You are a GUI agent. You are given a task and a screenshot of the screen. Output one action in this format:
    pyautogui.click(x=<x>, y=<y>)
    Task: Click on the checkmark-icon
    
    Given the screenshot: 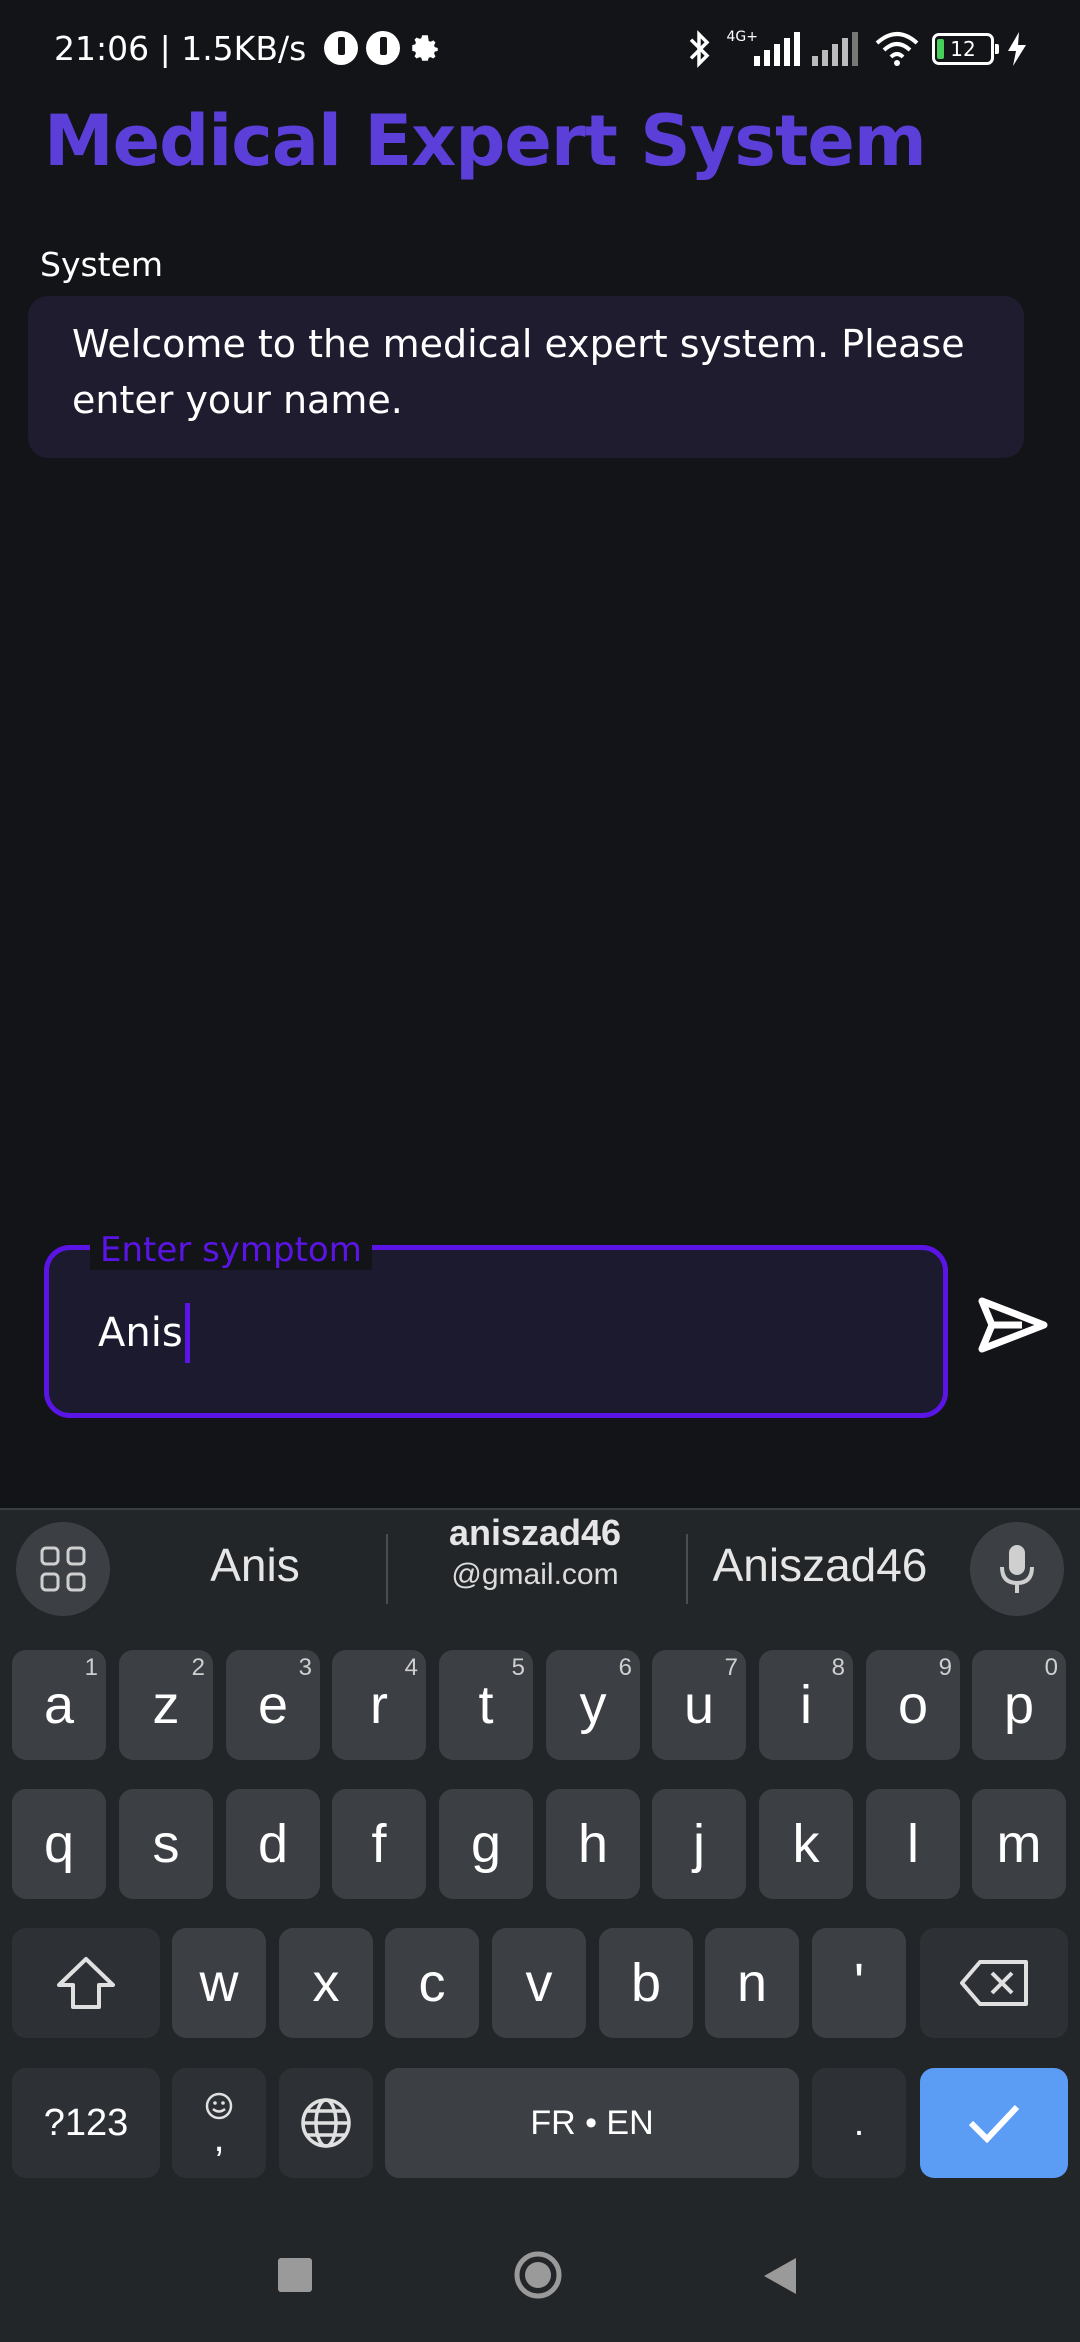 What is the action you would take?
    pyautogui.click(x=994, y=2123)
    